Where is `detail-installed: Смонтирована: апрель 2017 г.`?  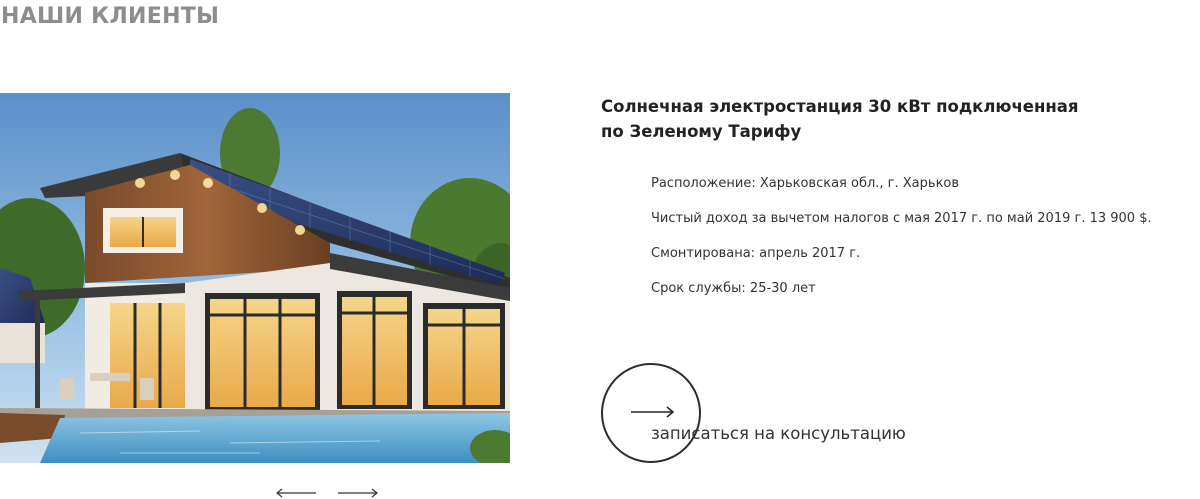 detail-installed: Смонтирована: апрель 2017 г. is located at coordinates (756, 253).